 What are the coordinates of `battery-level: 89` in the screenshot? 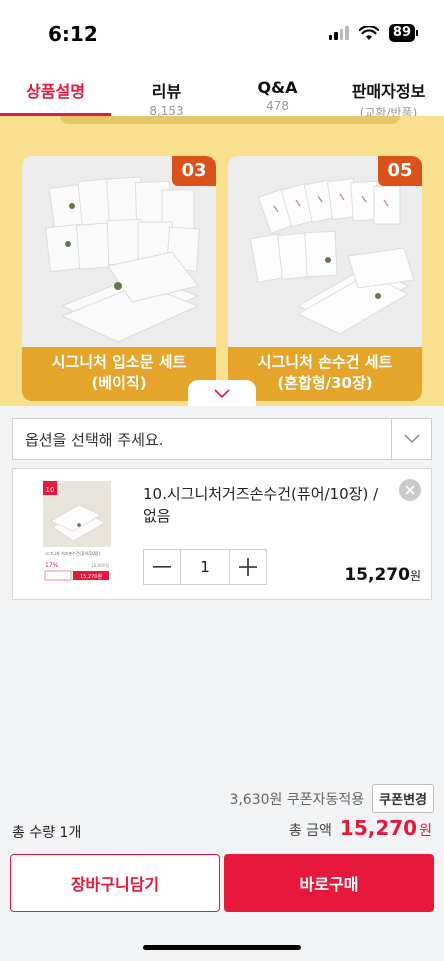 It's located at (401, 33).